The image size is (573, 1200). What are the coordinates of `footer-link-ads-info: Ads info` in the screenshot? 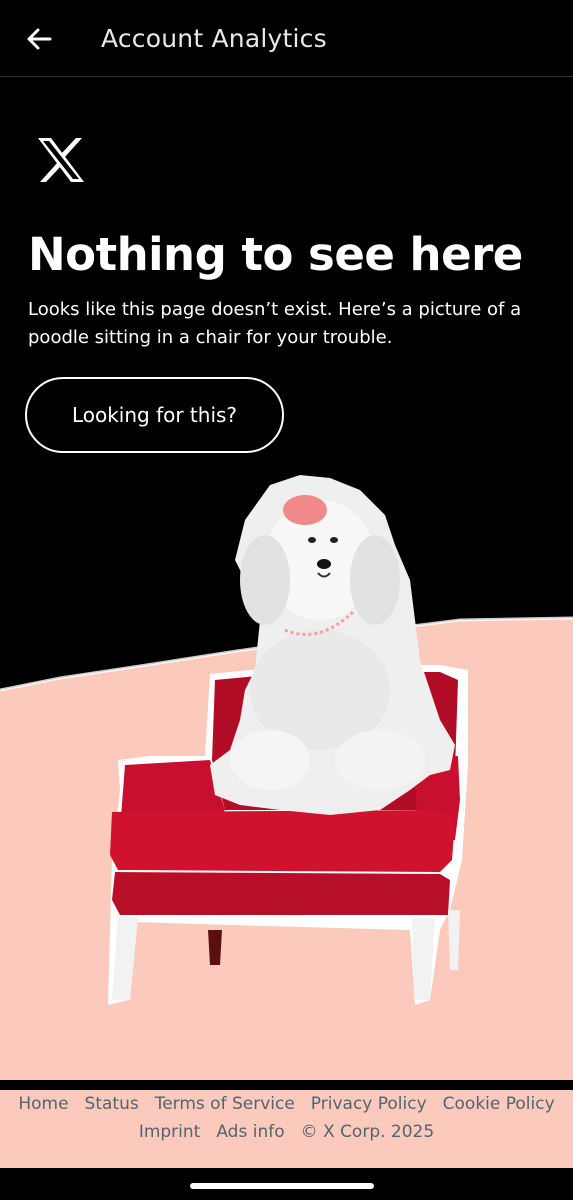 It's located at (250, 1132).